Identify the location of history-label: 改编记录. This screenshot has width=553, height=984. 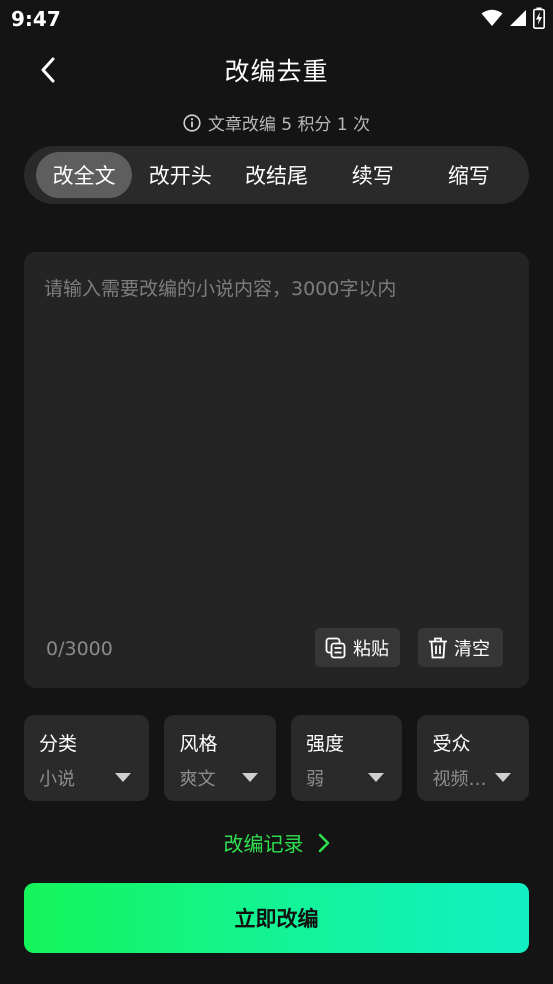
(263, 844).